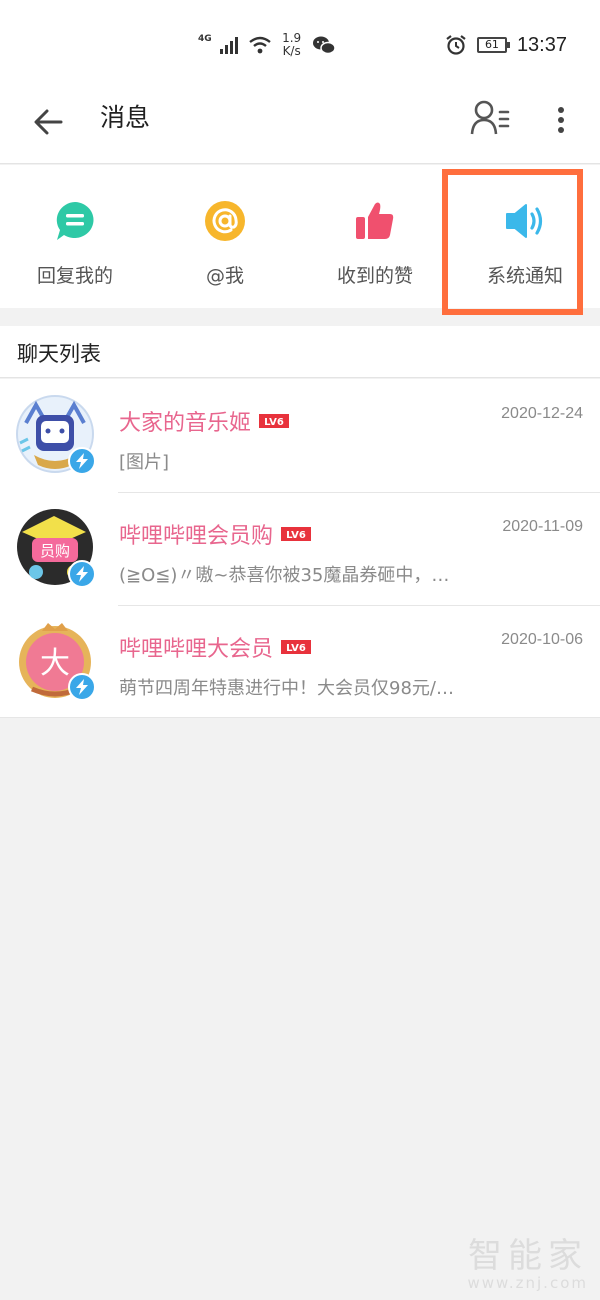 This screenshot has width=600, height=1300. Describe the element at coordinates (55, 551) in the screenshot. I see `shop-avatar-text: 员购` at that location.